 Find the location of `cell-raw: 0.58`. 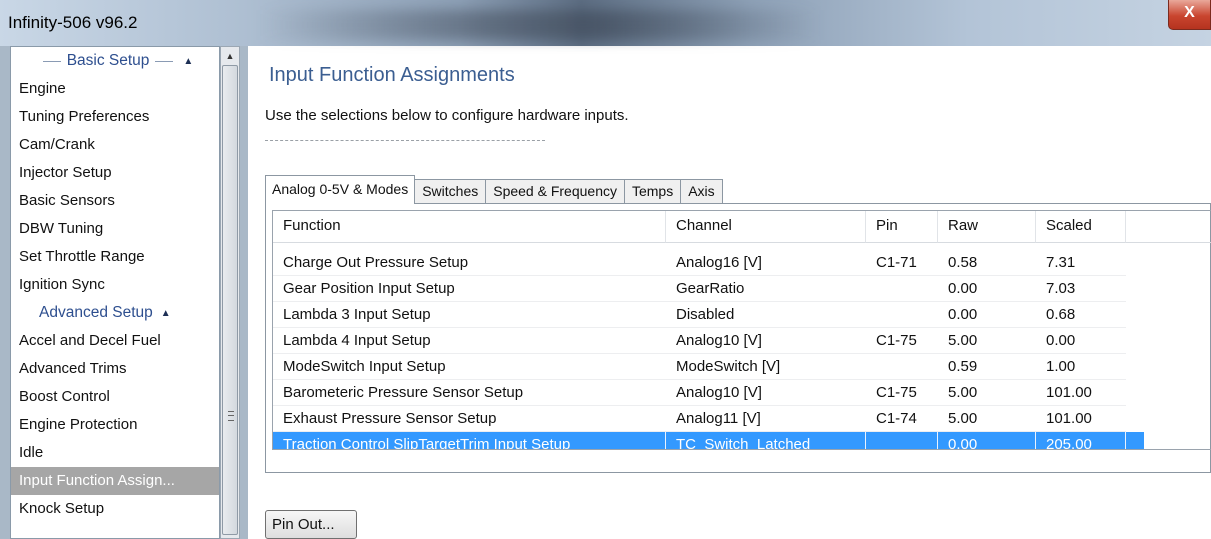

cell-raw: 0.58 is located at coordinates (987, 263).